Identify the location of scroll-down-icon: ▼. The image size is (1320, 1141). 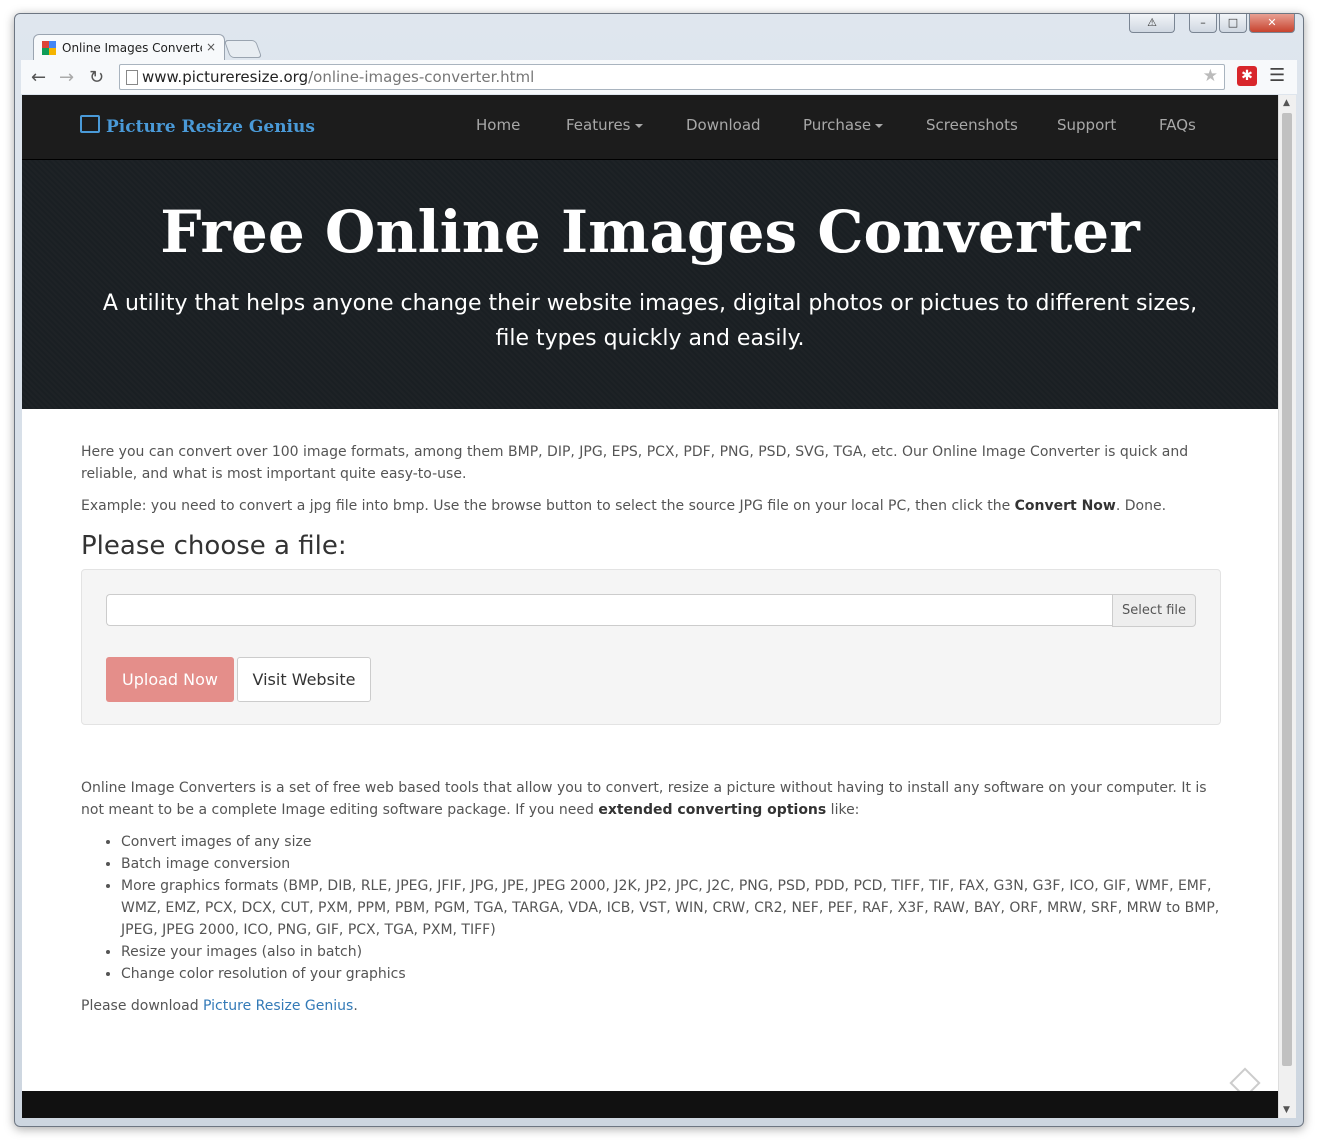
(1286, 1110).